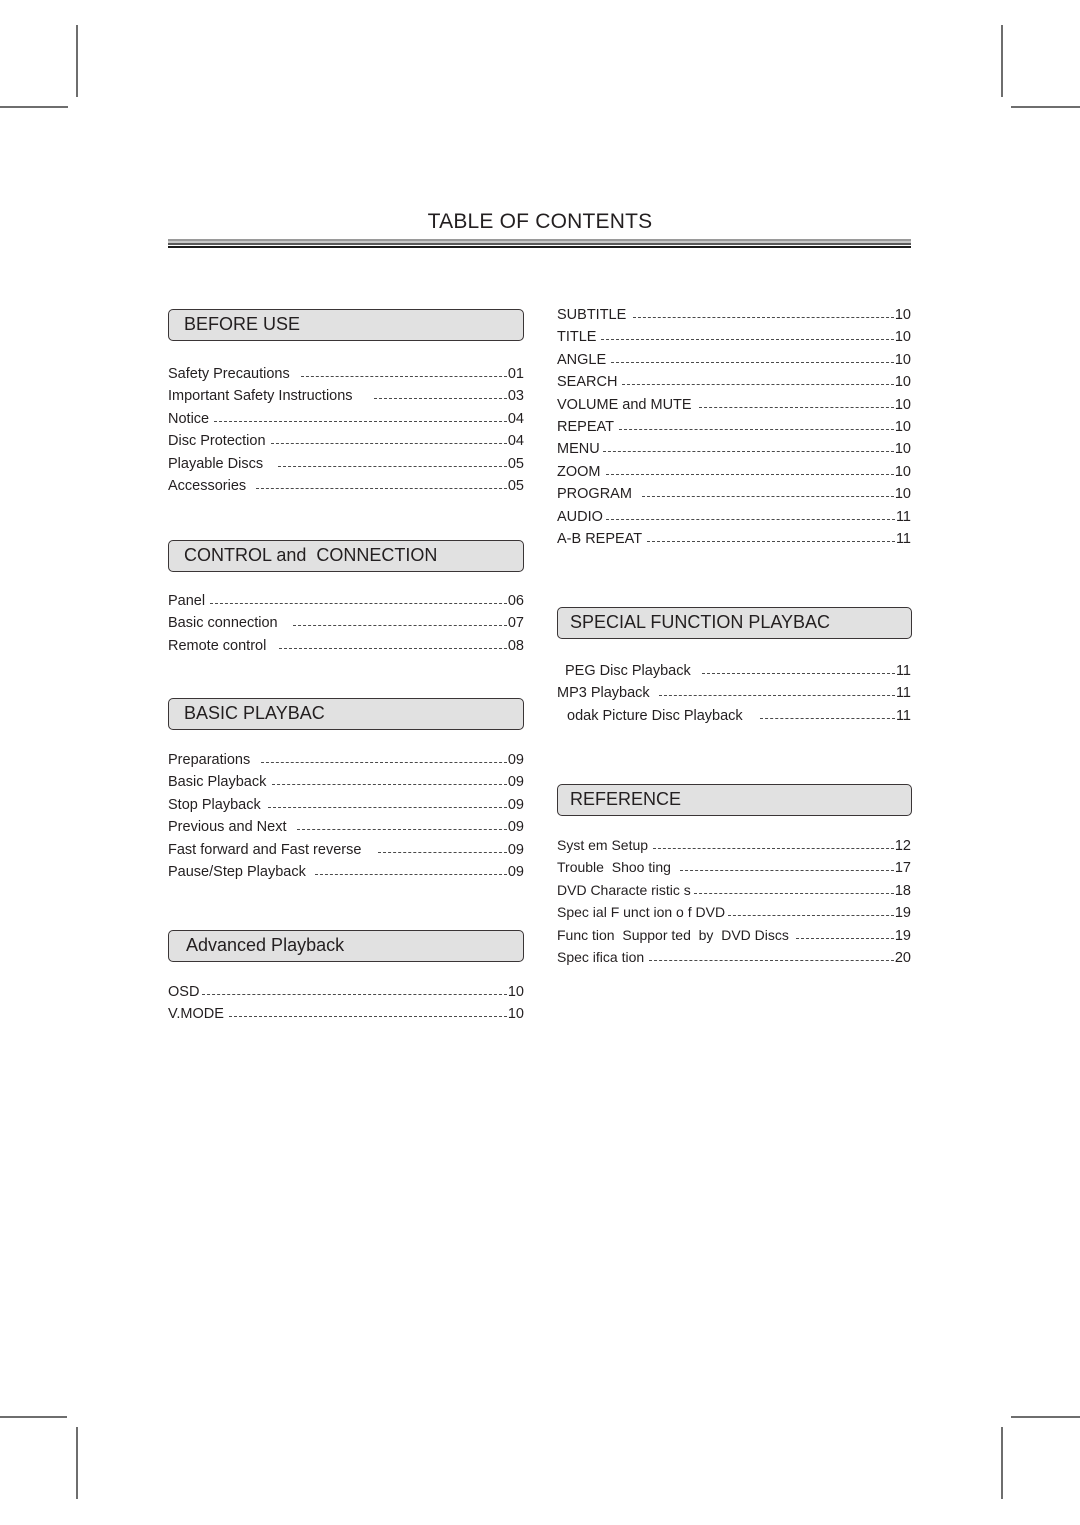 This screenshot has height=1525, width=1080. I want to click on entry-label: Syst em Setup, so click(603, 845).